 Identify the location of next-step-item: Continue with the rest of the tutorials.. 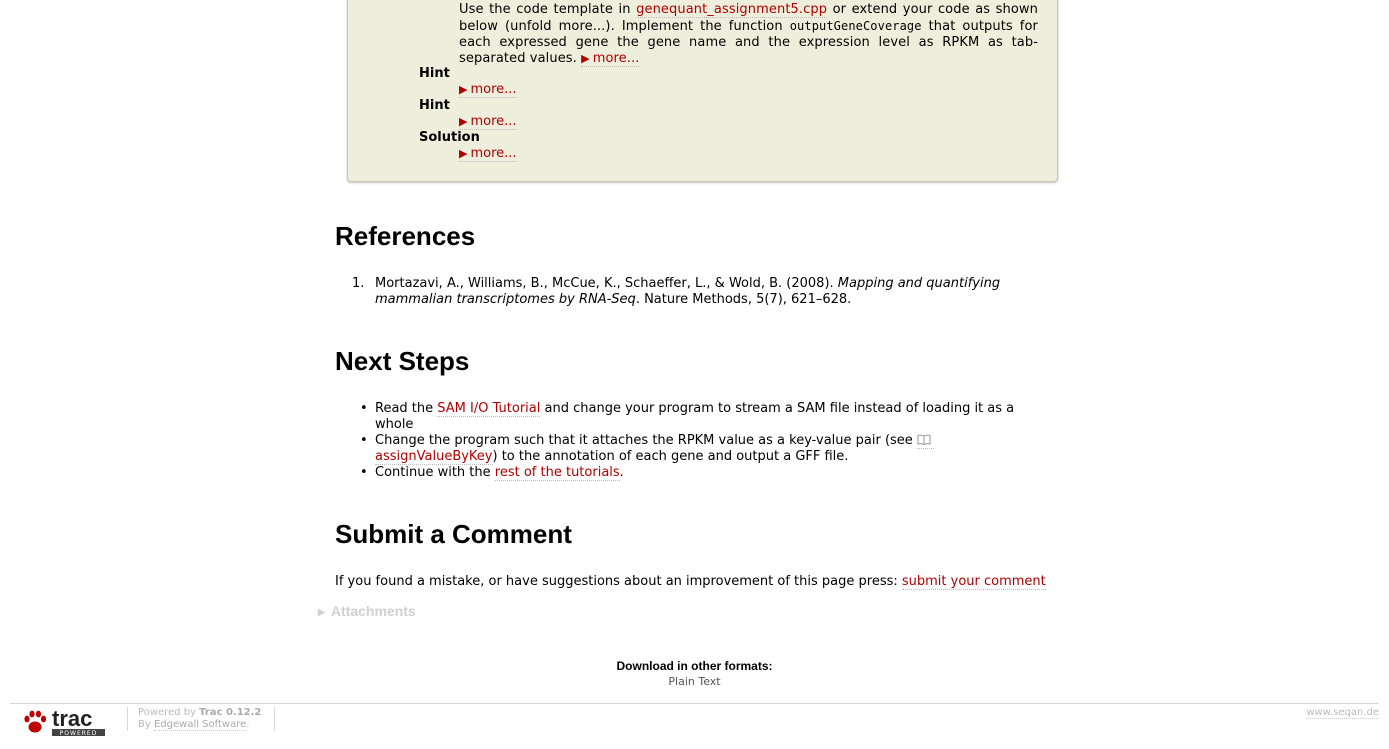
(499, 473).